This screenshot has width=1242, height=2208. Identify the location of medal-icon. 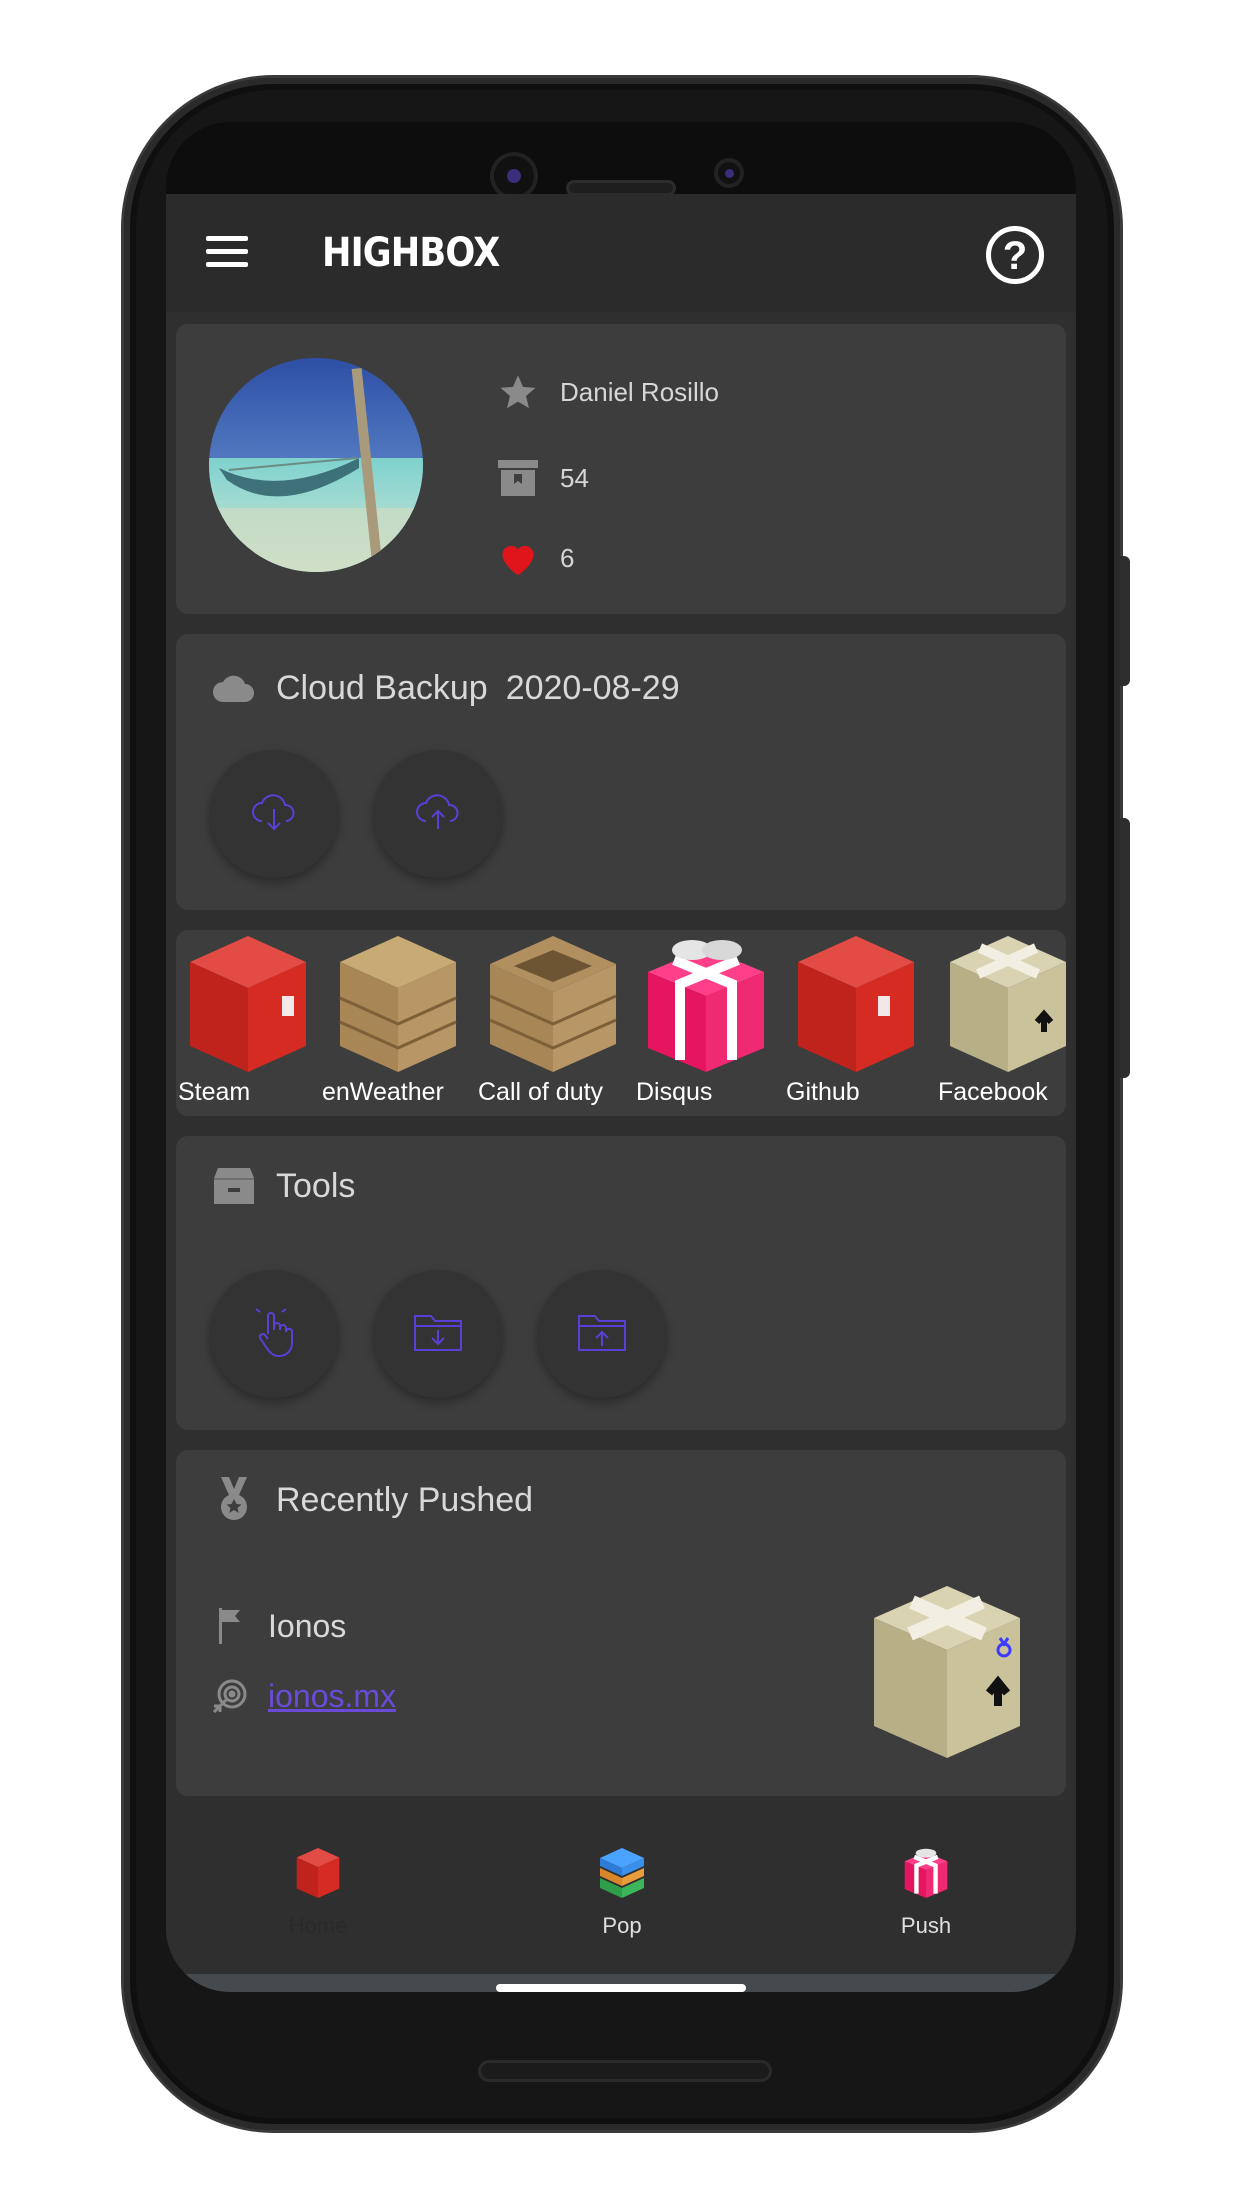
(234, 1498).